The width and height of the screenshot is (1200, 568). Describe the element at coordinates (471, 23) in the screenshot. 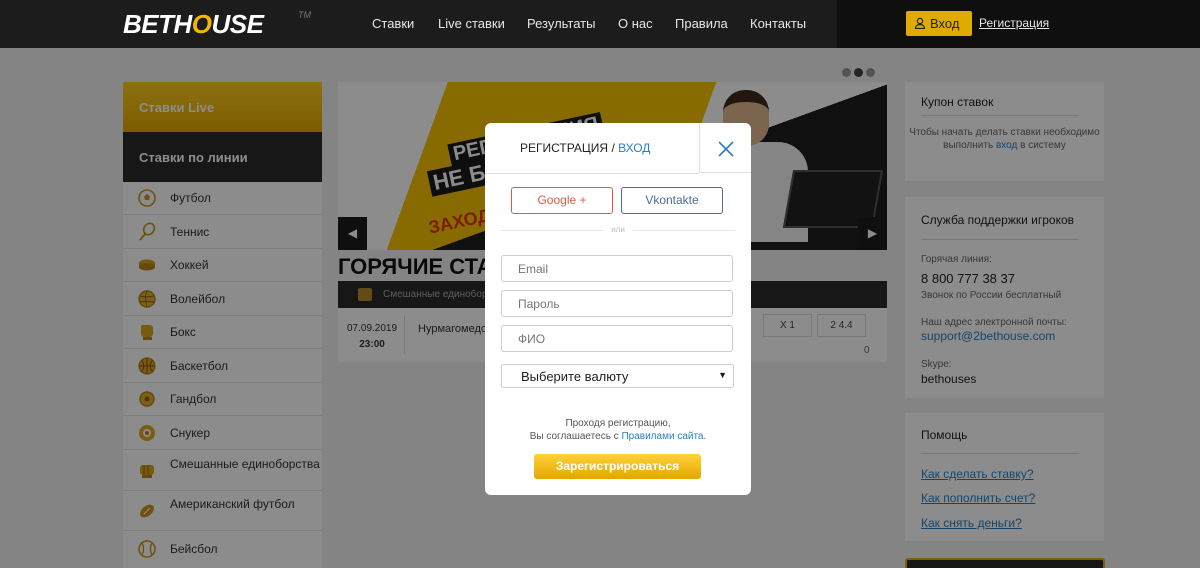

I see `nav-live-bets: Live ставки` at that location.